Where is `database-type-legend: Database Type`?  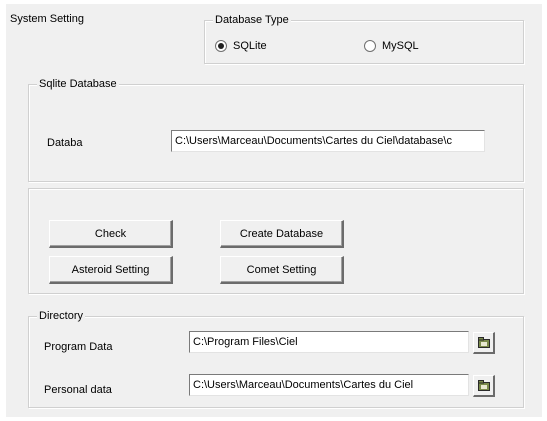 database-type-legend: Database Type is located at coordinates (252, 20).